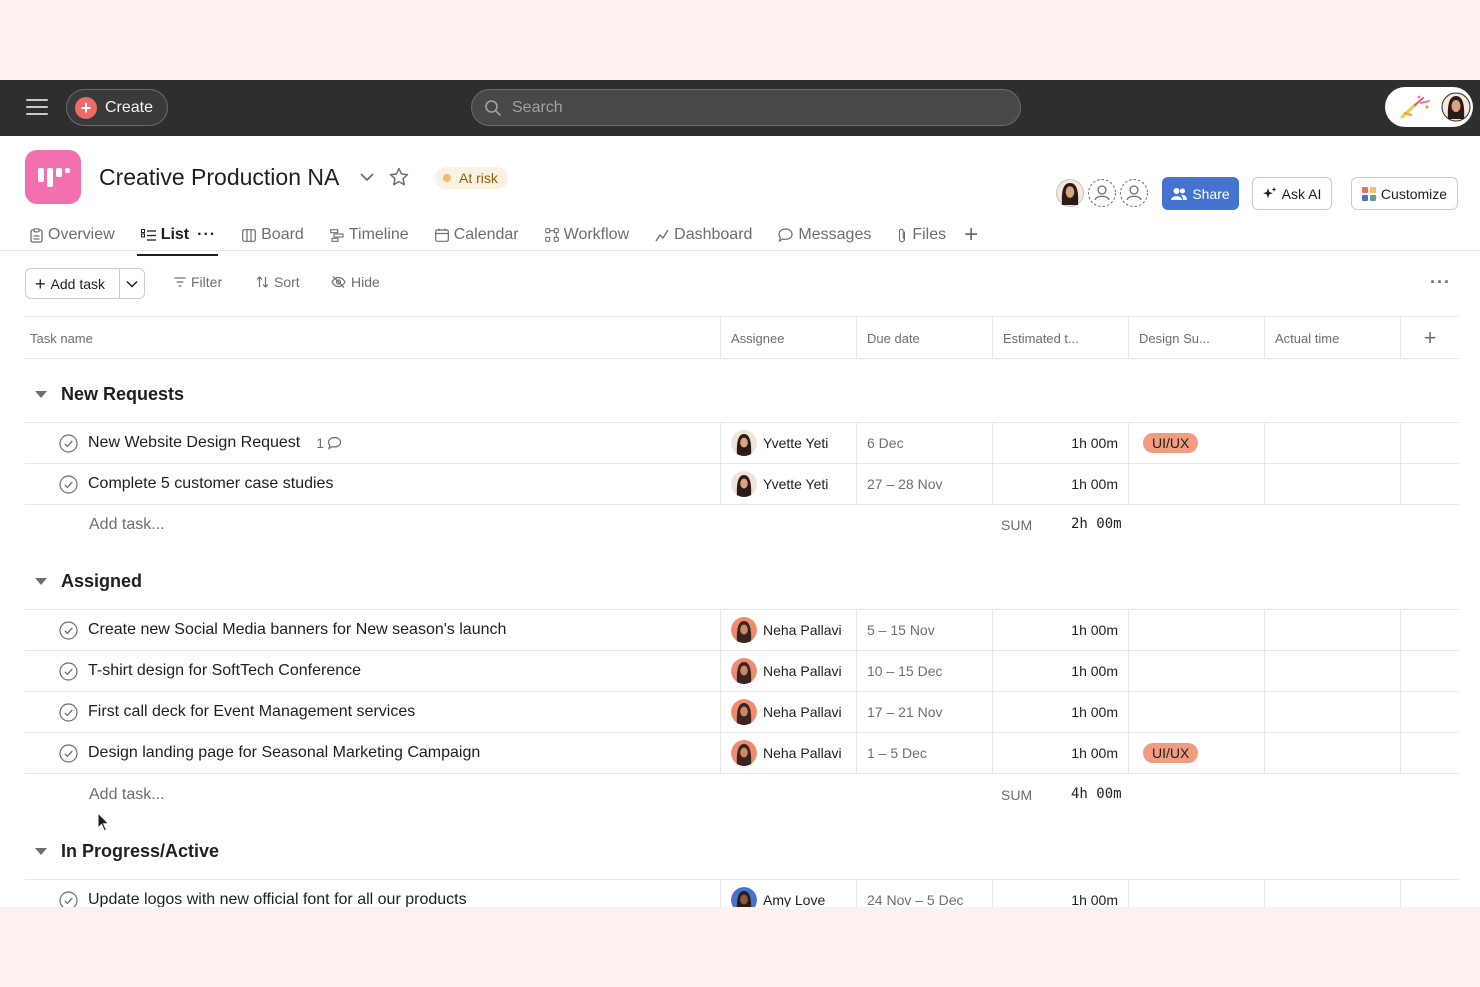  I want to click on tab-workflow: Workflow, so click(586, 235).